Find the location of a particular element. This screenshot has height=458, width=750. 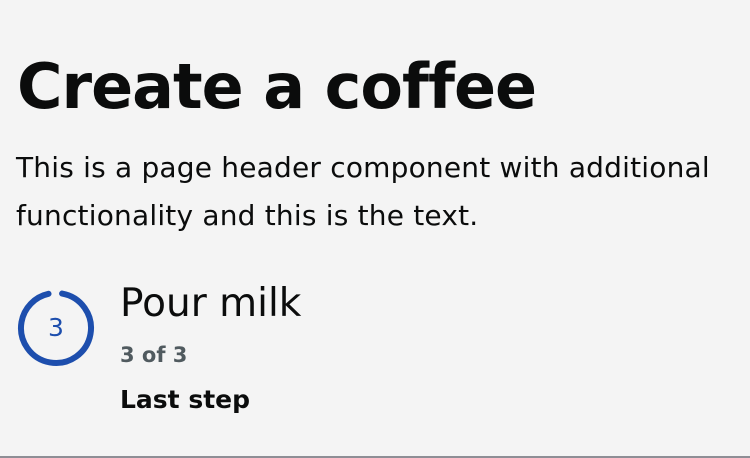

step-progress-indicator: 3 is located at coordinates (56, 328).